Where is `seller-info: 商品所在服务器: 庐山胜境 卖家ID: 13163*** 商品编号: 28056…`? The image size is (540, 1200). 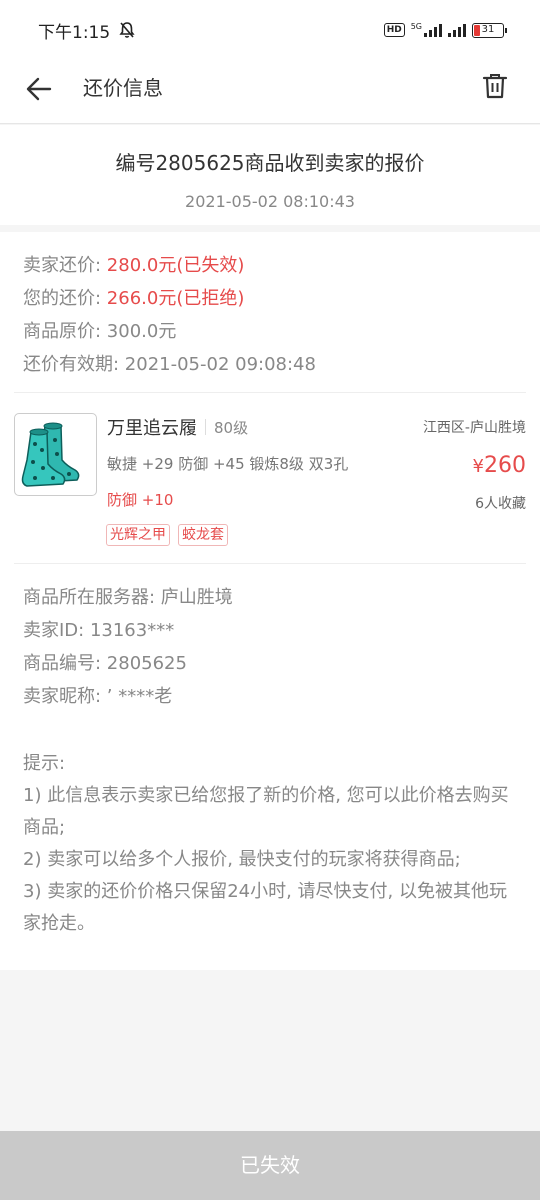
seller-info: 商品所在服务器: 庐山胜境 卖家ID: 13163*** 商品编号: 28056… is located at coordinates (270, 641).